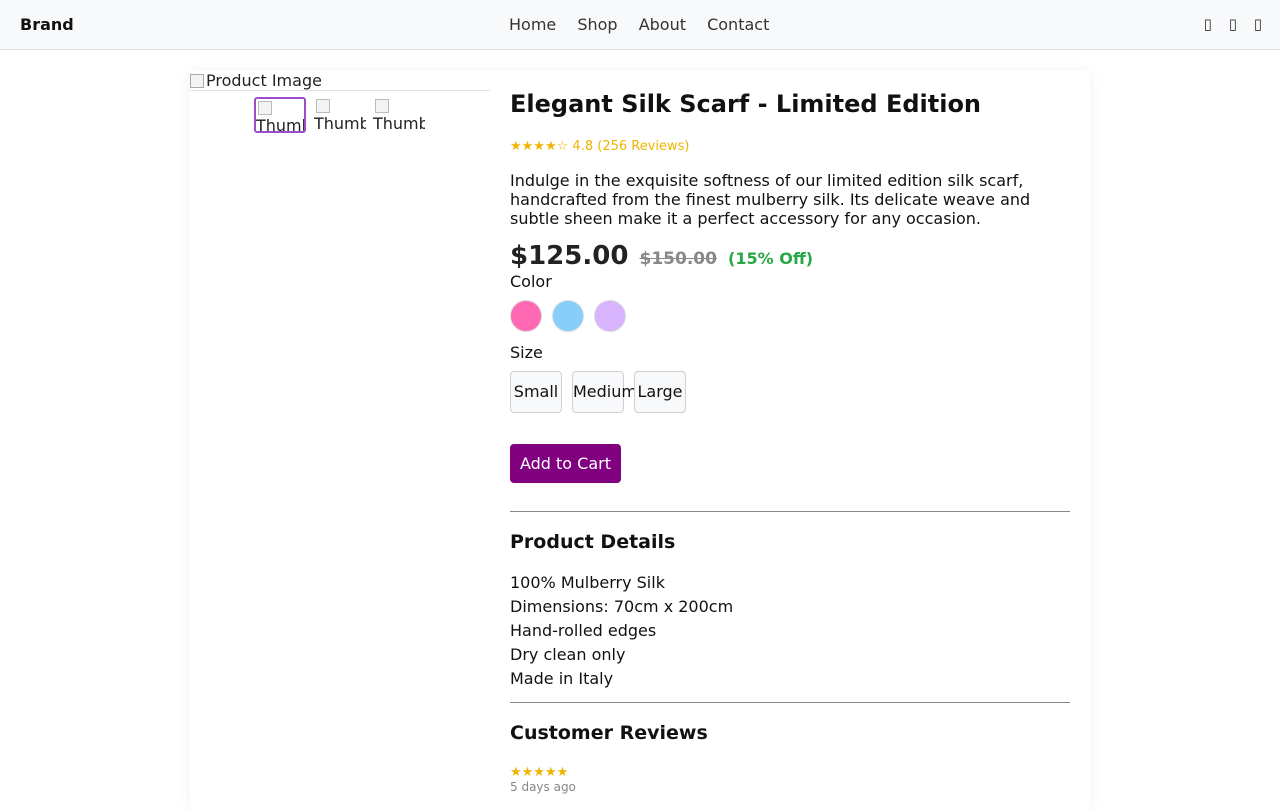  What do you see at coordinates (604, 392) in the screenshot?
I see `size-medium-button: Medium` at bounding box center [604, 392].